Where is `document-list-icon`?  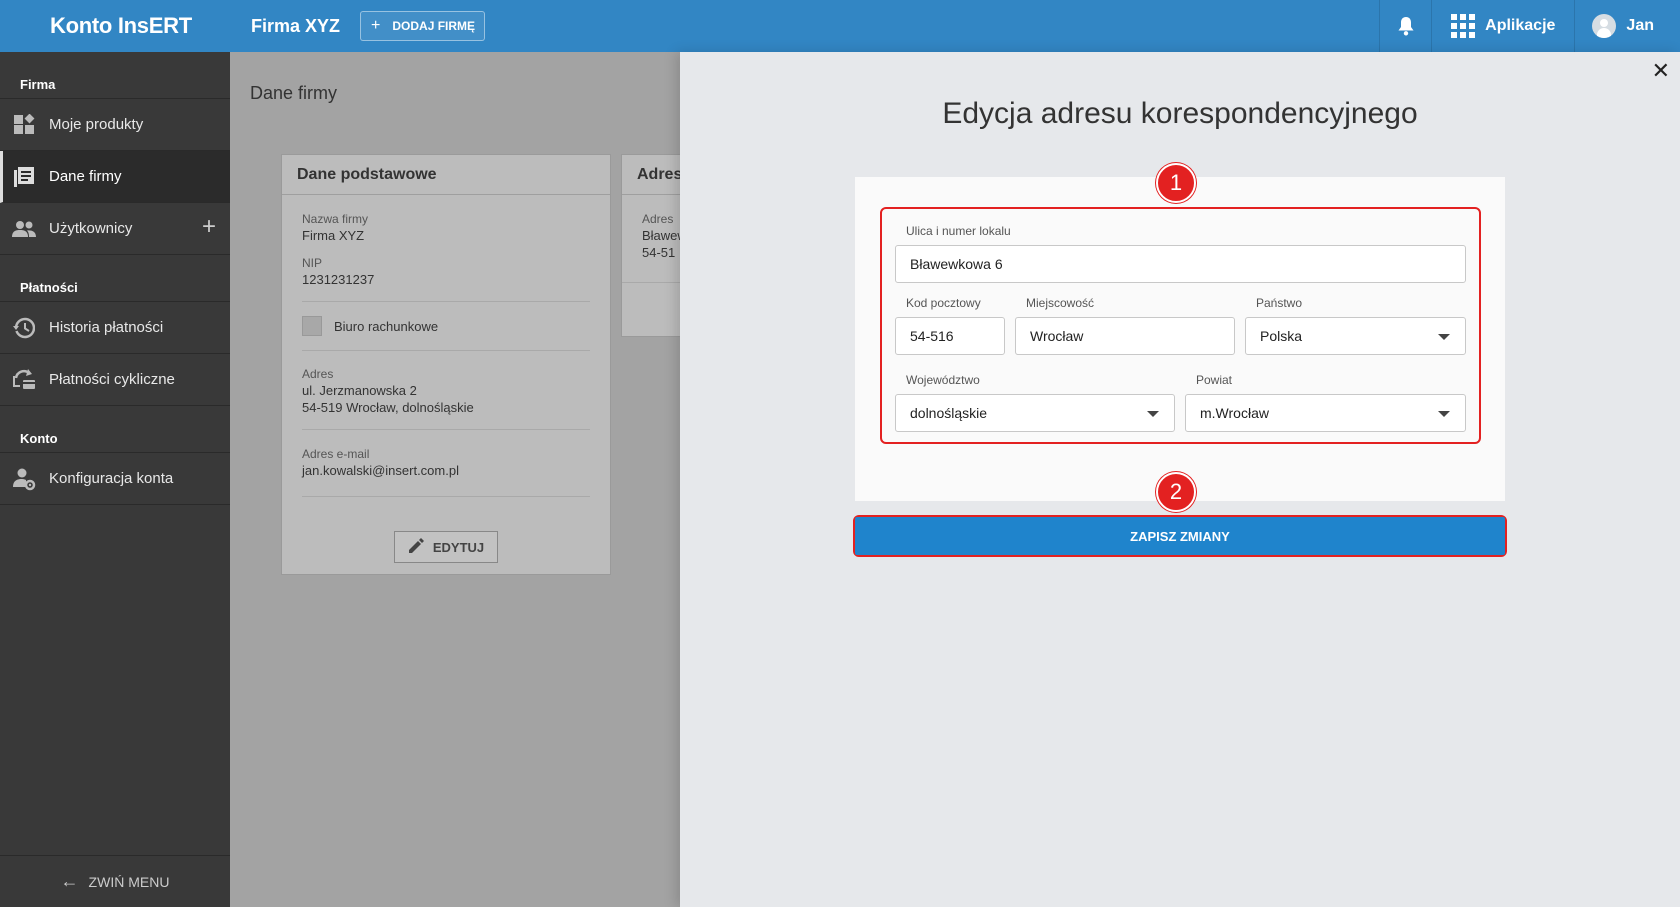
document-list-icon is located at coordinates (24, 177).